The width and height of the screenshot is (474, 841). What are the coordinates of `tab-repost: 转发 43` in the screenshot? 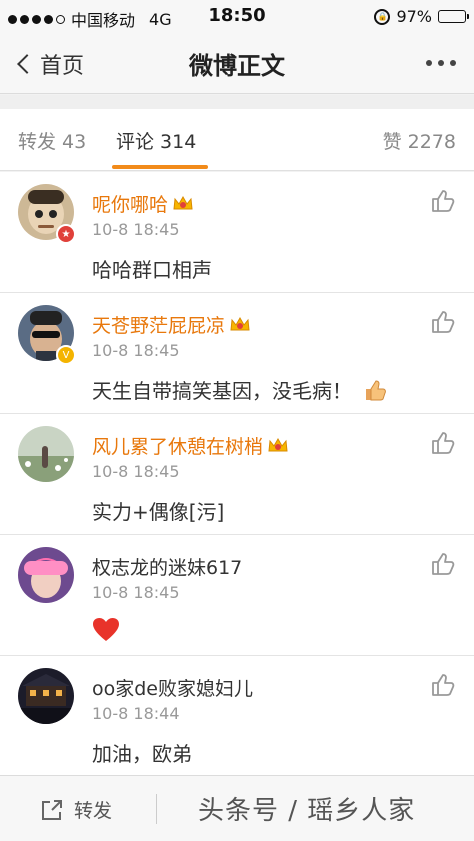 It's located at (52, 140).